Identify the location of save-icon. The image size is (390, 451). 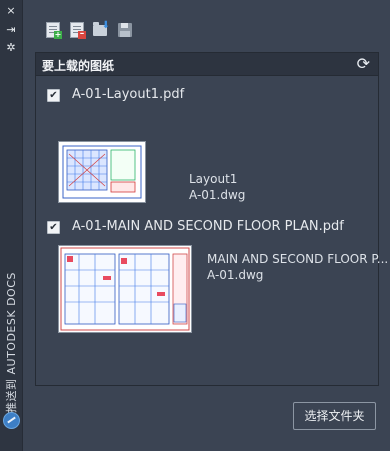
(125, 30).